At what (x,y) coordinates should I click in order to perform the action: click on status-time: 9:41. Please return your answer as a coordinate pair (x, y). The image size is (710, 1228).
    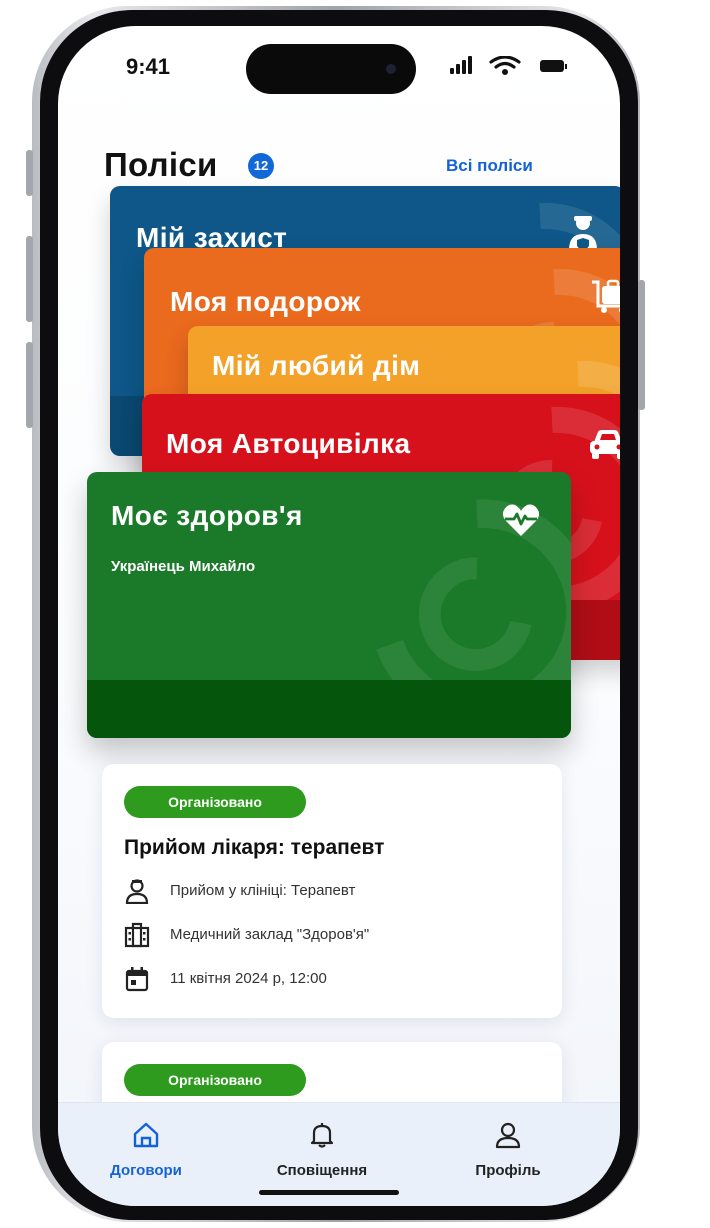
    Looking at the image, I should click on (148, 66).